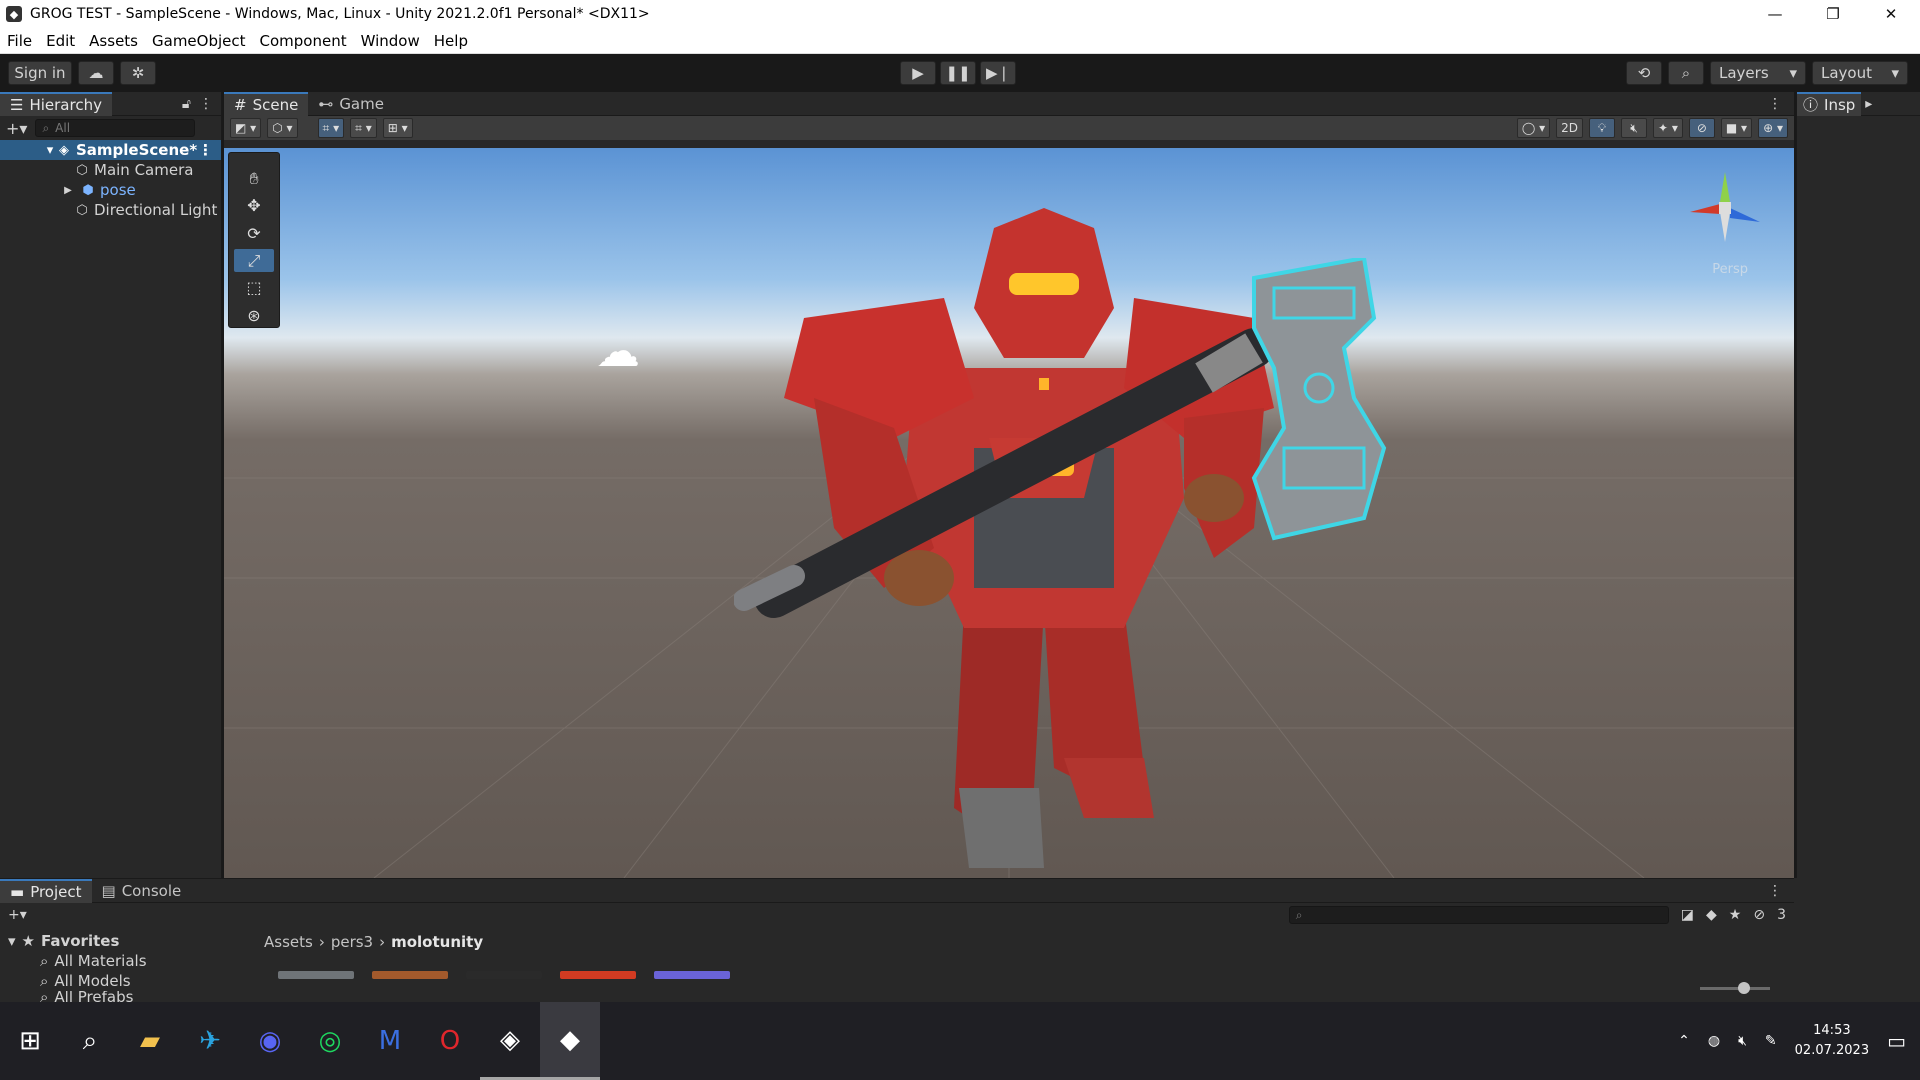 This screenshot has height=1080, width=1920. What do you see at coordinates (1569, 128) in the screenshot?
I see `toggle-2d-button: 2D` at bounding box center [1569, 128].